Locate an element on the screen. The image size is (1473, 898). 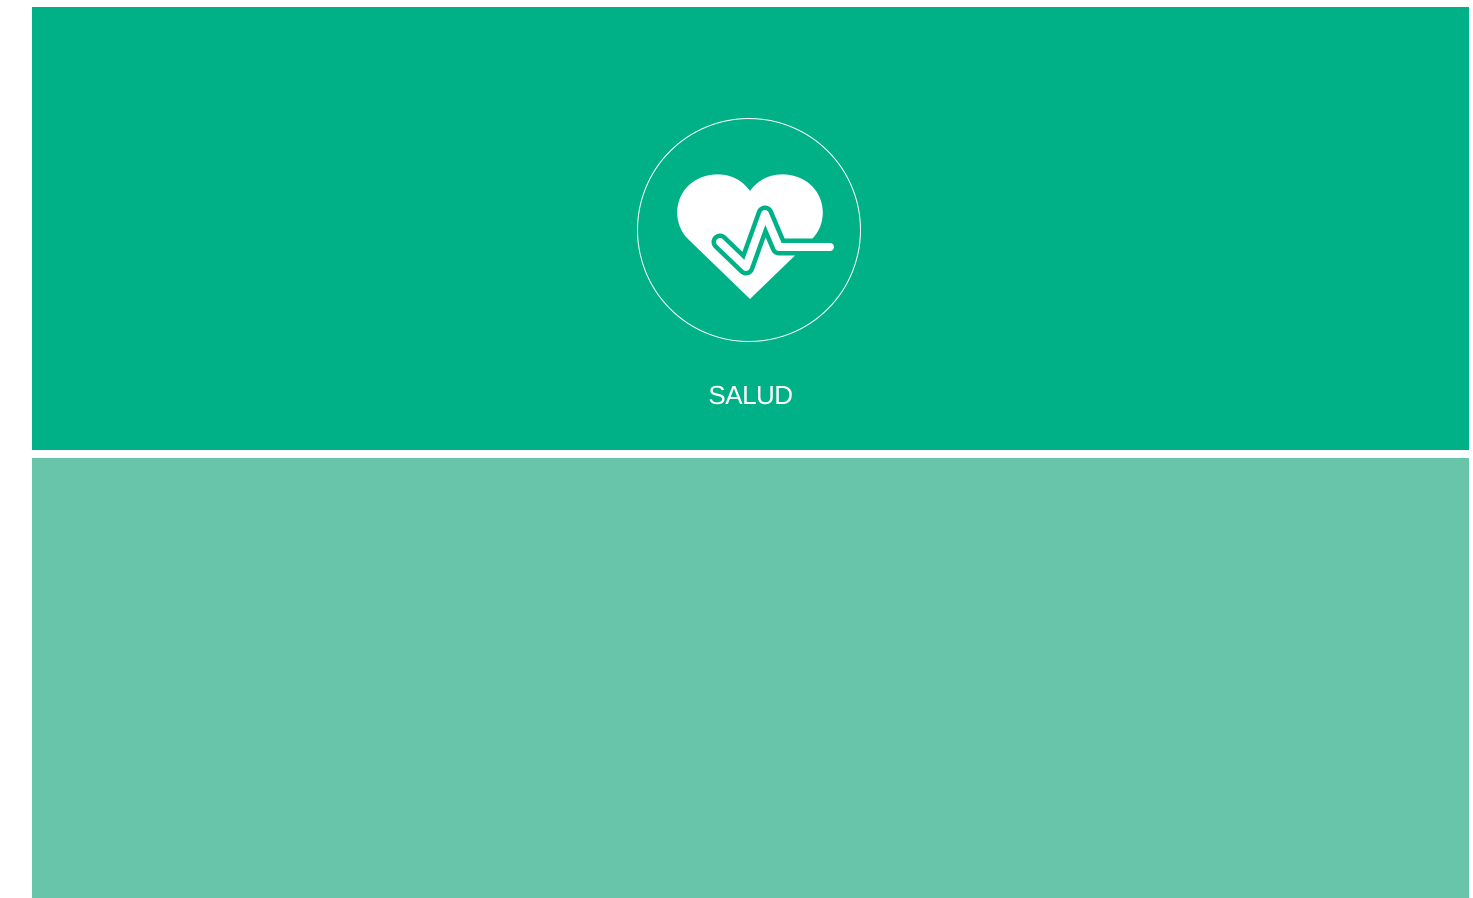
heart-pulse-icon is located at coordinates (760, 236).